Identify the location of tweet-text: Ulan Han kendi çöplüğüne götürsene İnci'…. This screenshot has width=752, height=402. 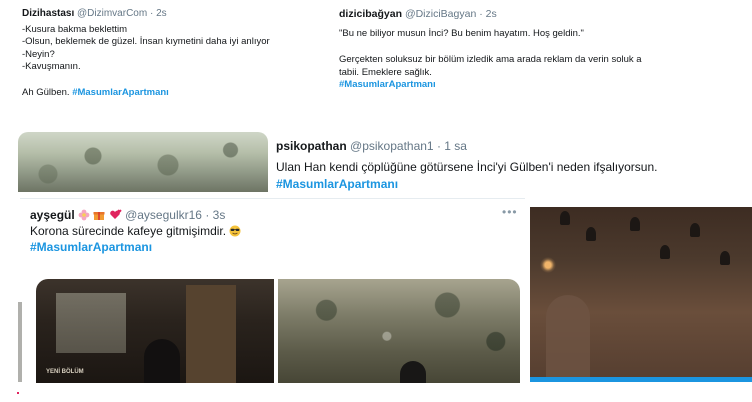
(467, 167).